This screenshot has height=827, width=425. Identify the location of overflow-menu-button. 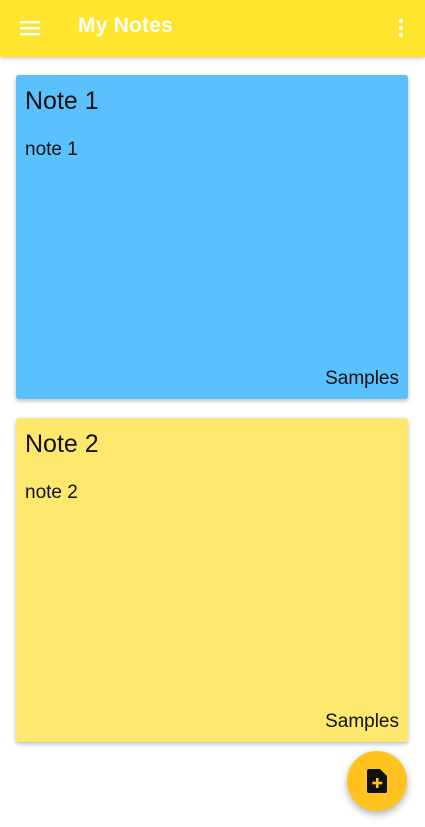
(401, 28).